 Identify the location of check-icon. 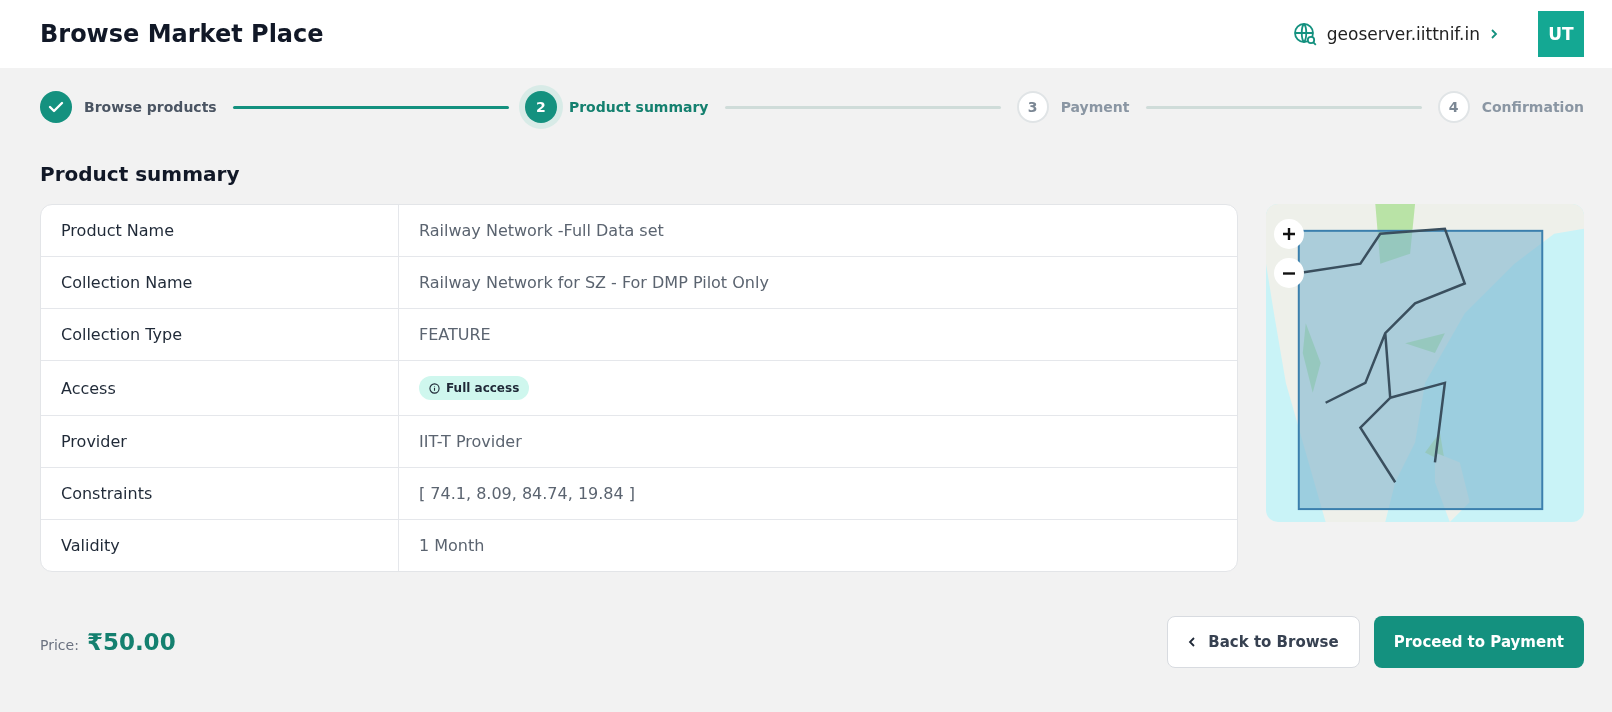
(56, 107).